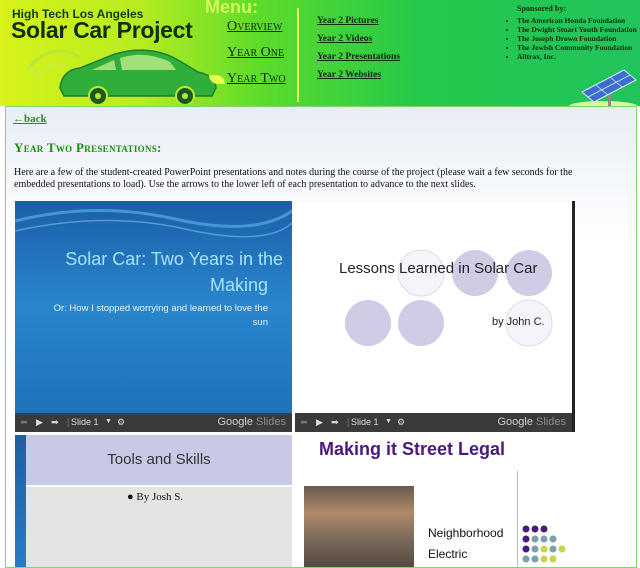 Image resolution: width=640 pixels, height=568 pixels. What do you see at coordinates (358, 57) in the screenshot?
I see `nav-year2-presentations: Year 2 Presentations` at bounding box center [358, 57].